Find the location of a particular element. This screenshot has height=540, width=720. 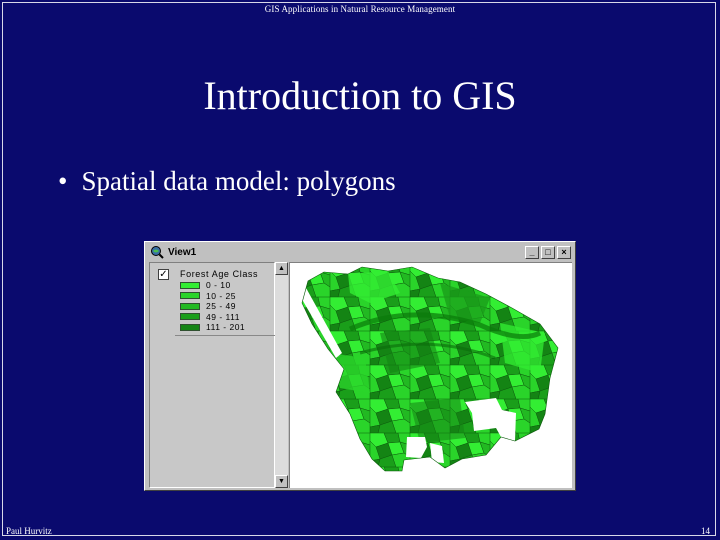

minimize-button: _ is located at coordinates (532, 252).